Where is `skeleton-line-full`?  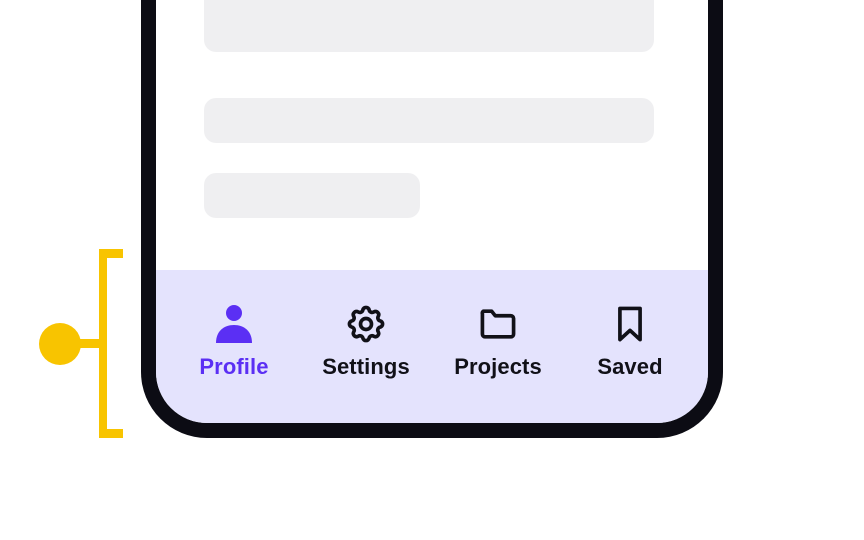
skeleton-line-full is located at coordinates (429, 120).